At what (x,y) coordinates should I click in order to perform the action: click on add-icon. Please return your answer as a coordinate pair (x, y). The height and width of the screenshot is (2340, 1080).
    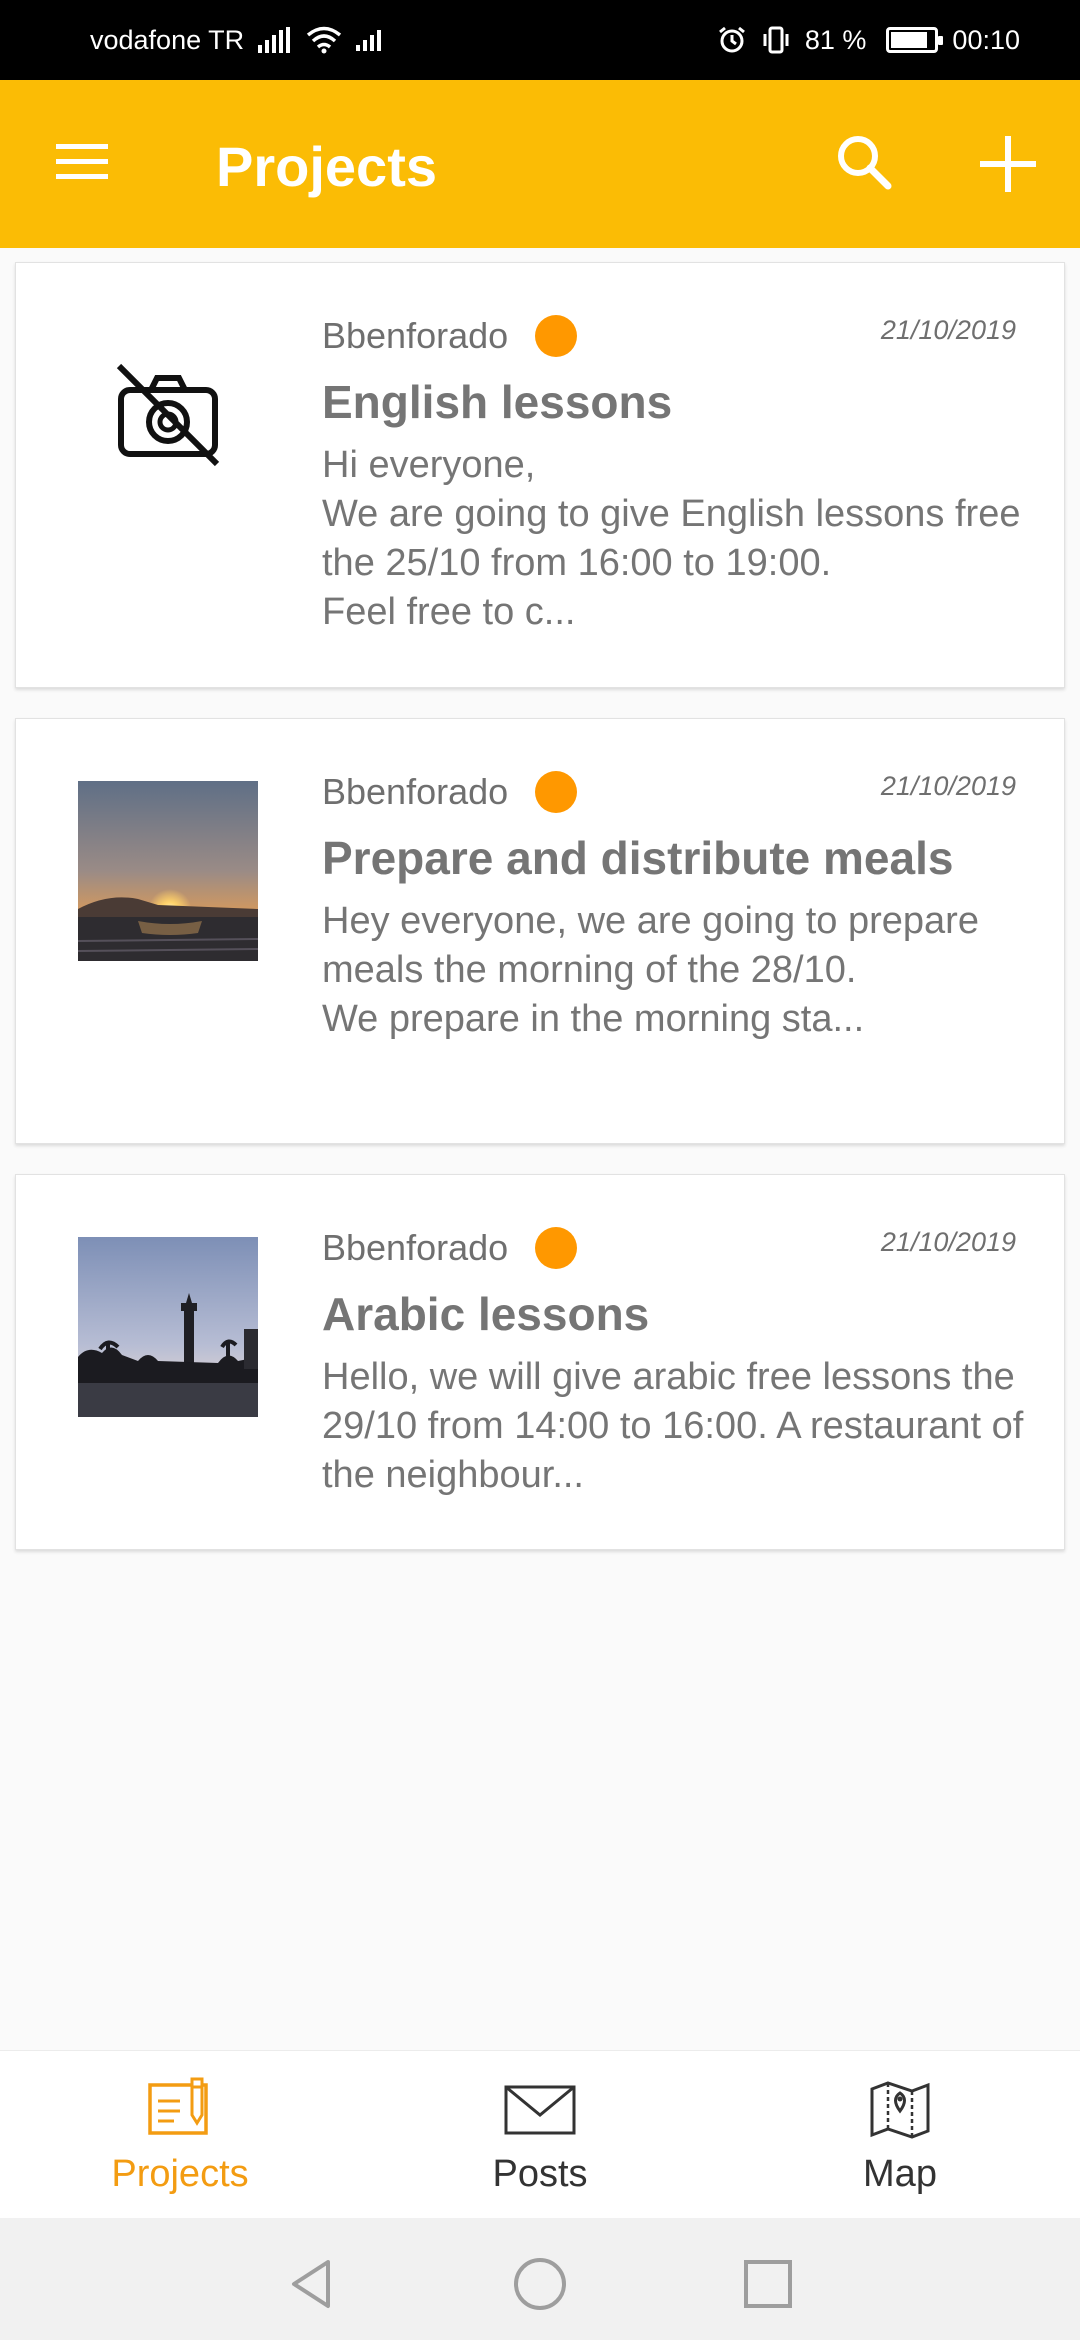
    Looking at the image, I should click on (1008, 164).